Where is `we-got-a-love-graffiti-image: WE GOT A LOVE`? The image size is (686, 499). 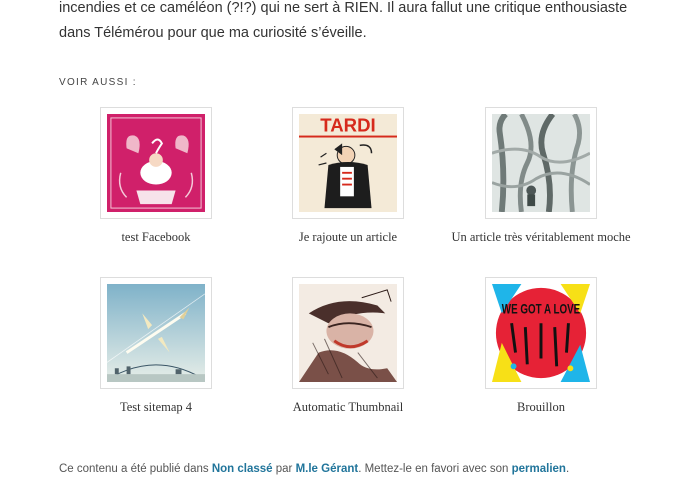 we-got-a-love-graffiti-image: WE GOT A LOVE is located at coordinates (541, 333).